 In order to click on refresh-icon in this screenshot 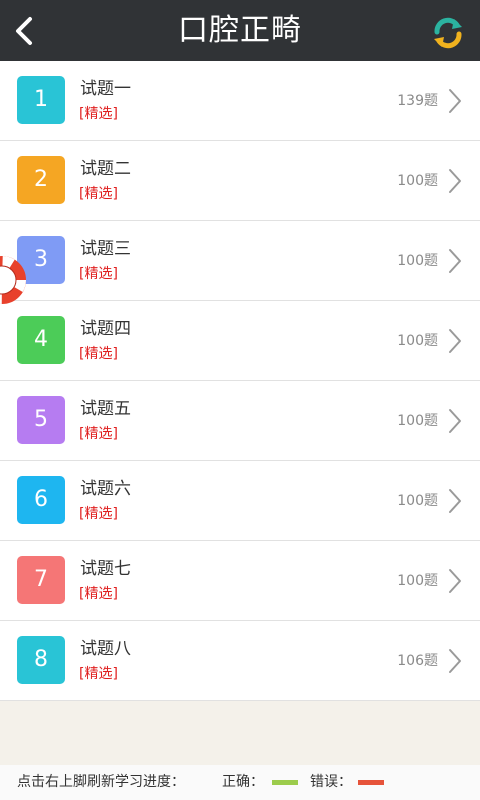, I will do `click(448, 33)`.